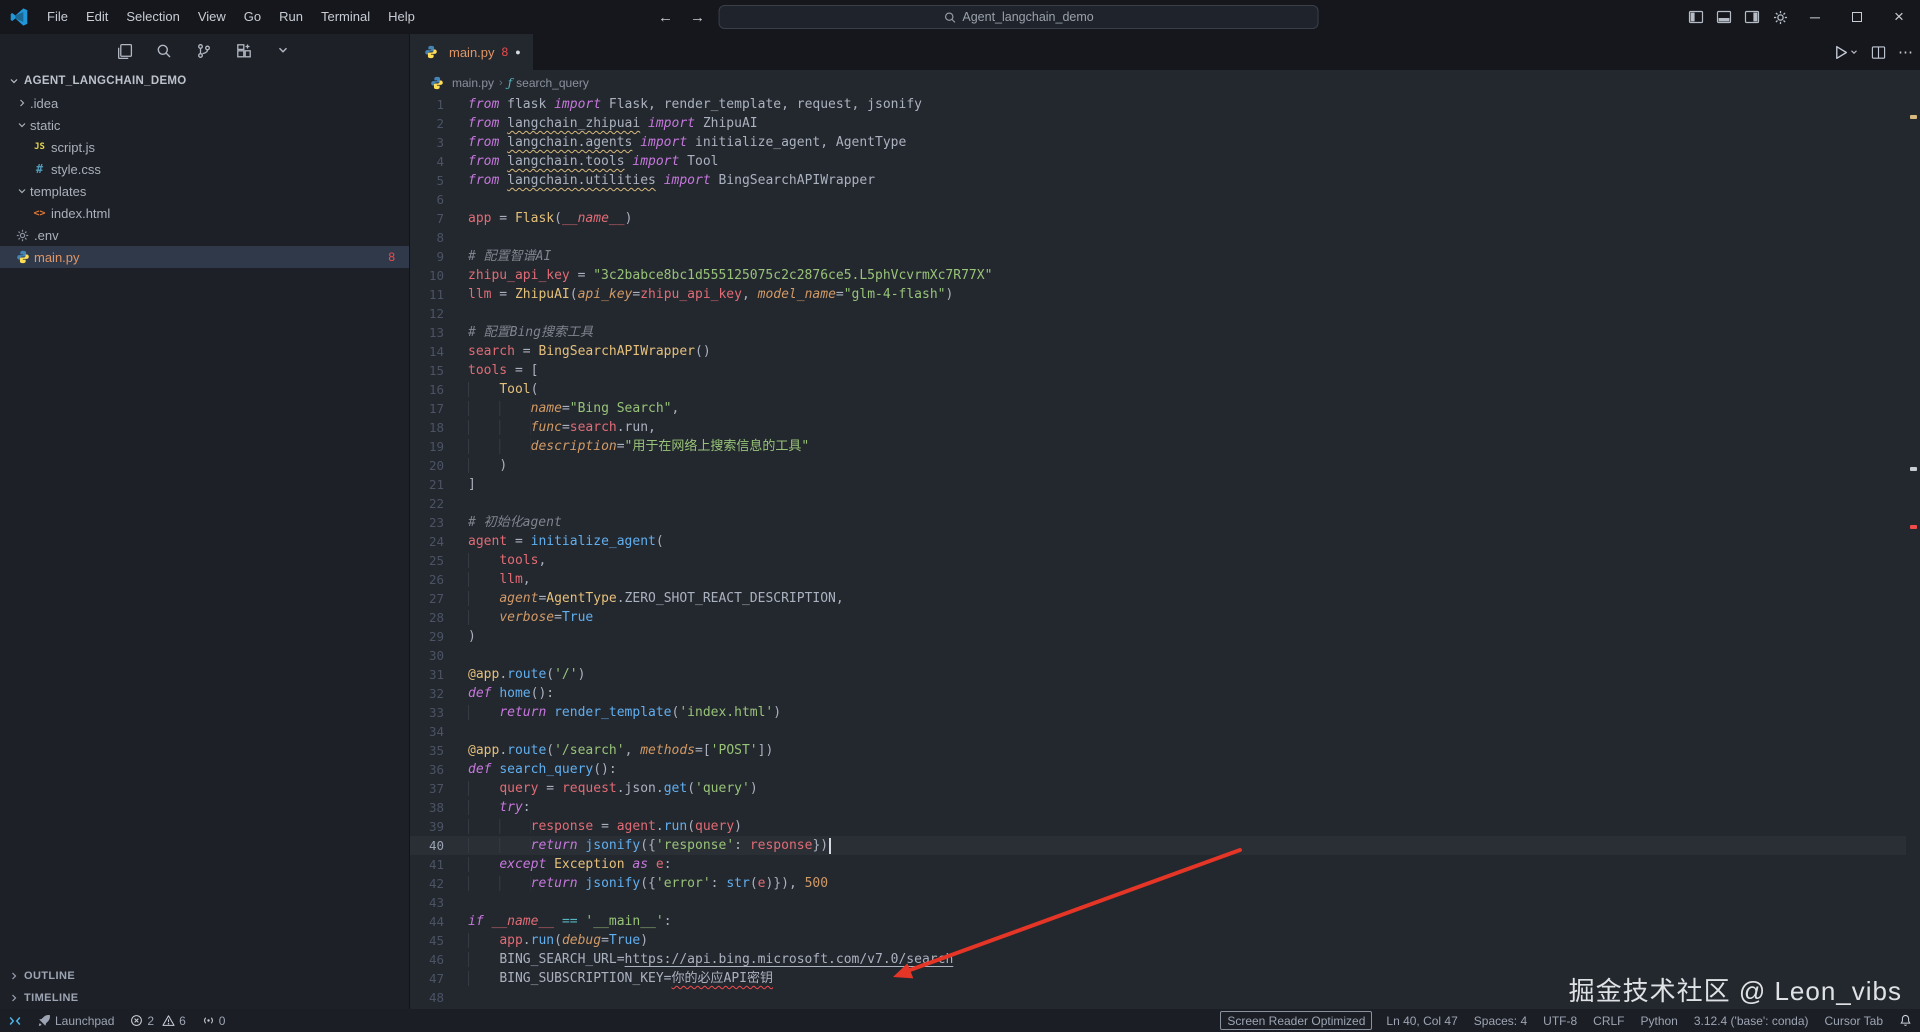 This screenshot has width=1920, height=1032. Describe the element at coordinates (1158, 199) in the screenshot. I see `code-line-6: 6` at that location.